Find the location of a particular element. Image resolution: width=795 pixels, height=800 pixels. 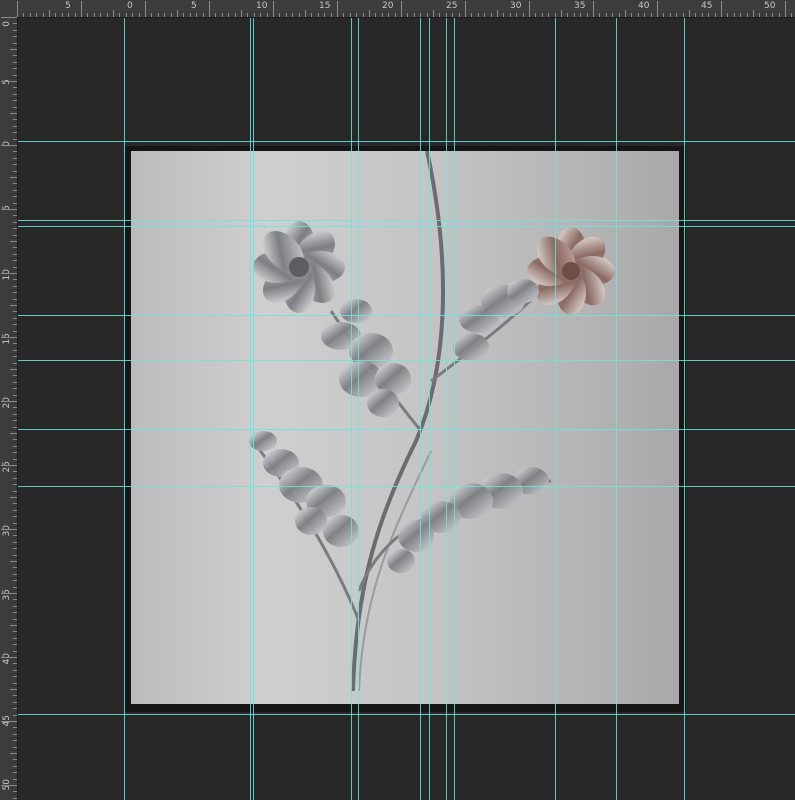

ruler-label: 15 is located at coordinates (325, 6).